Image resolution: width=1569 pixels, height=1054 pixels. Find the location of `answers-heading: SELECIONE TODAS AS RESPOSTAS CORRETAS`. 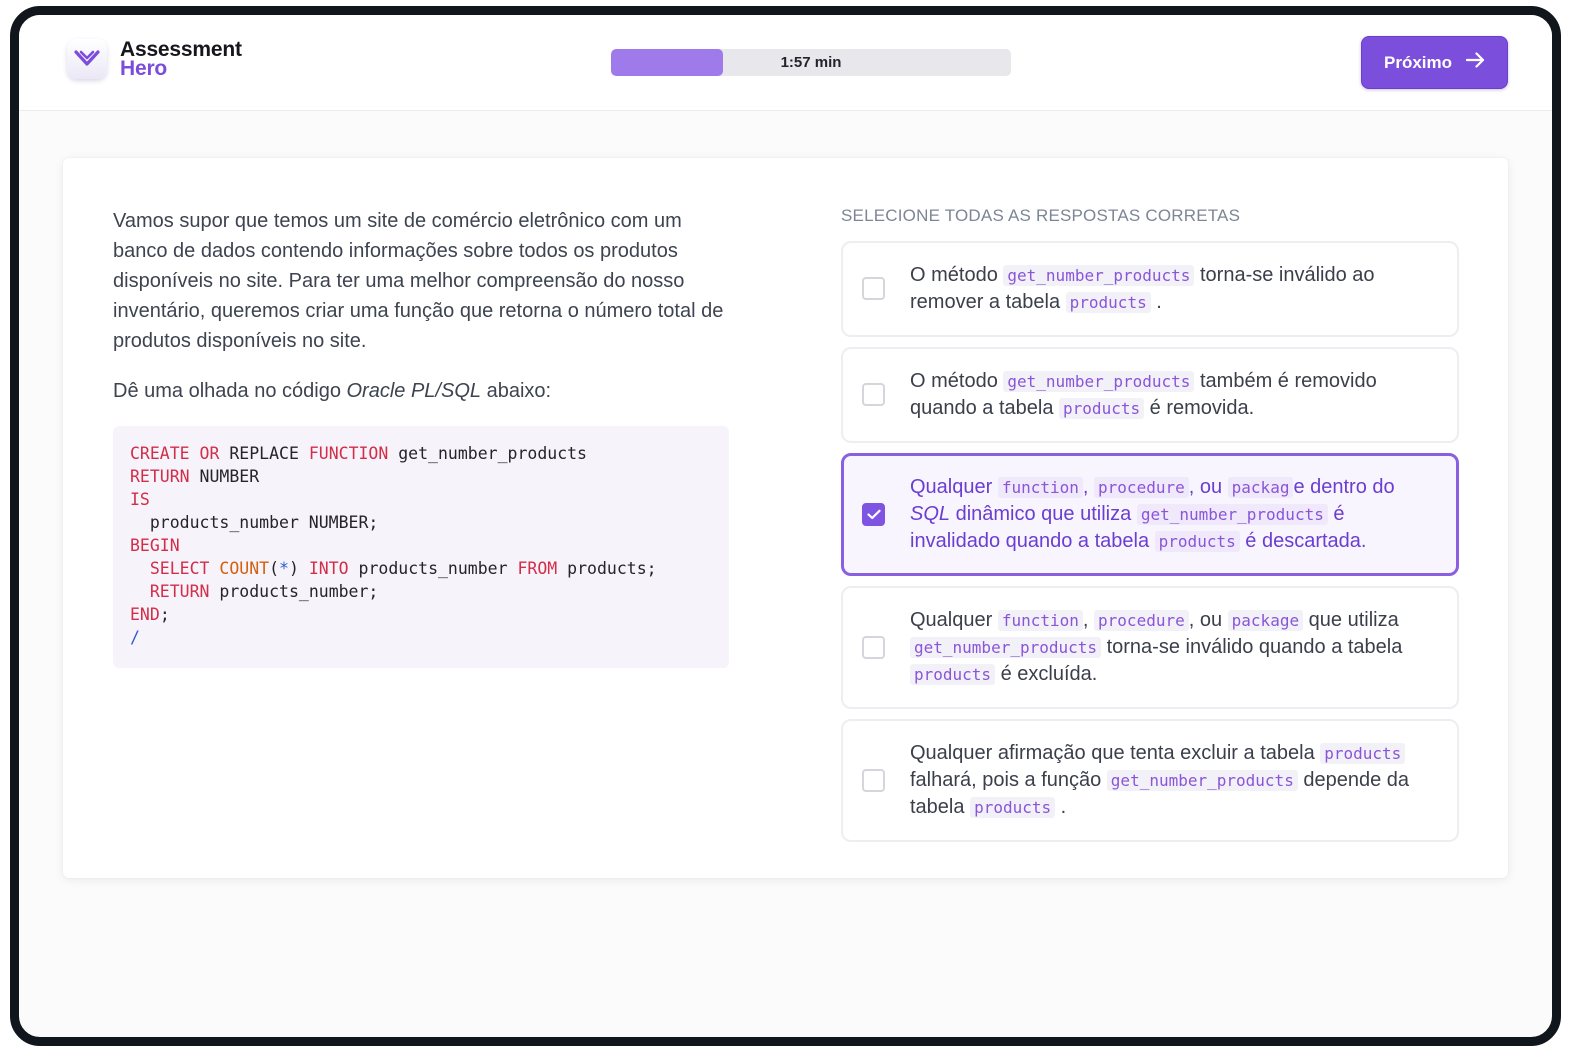

answers-heading: SELECIONE TODAS AS RESPOSTAS CORRETAS is located at coordinates (1041, 215).